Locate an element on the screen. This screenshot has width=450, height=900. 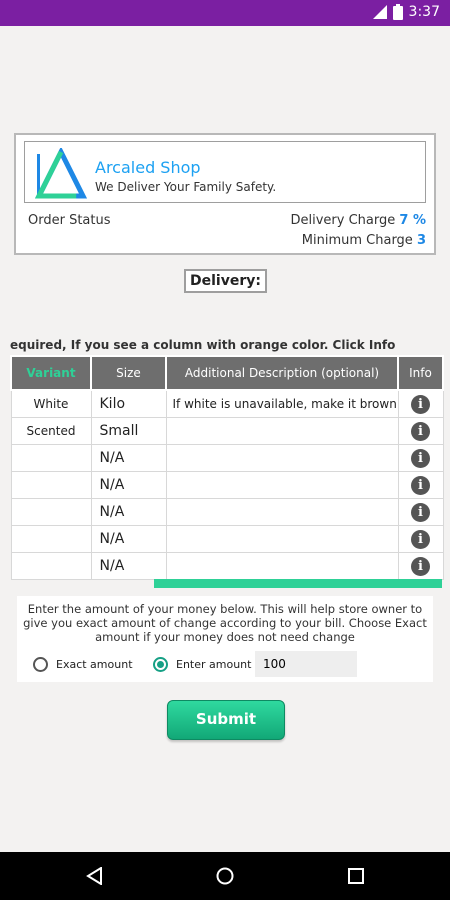
minimum-charge-label: Minimum Charge is located at coordinates (357, 240).